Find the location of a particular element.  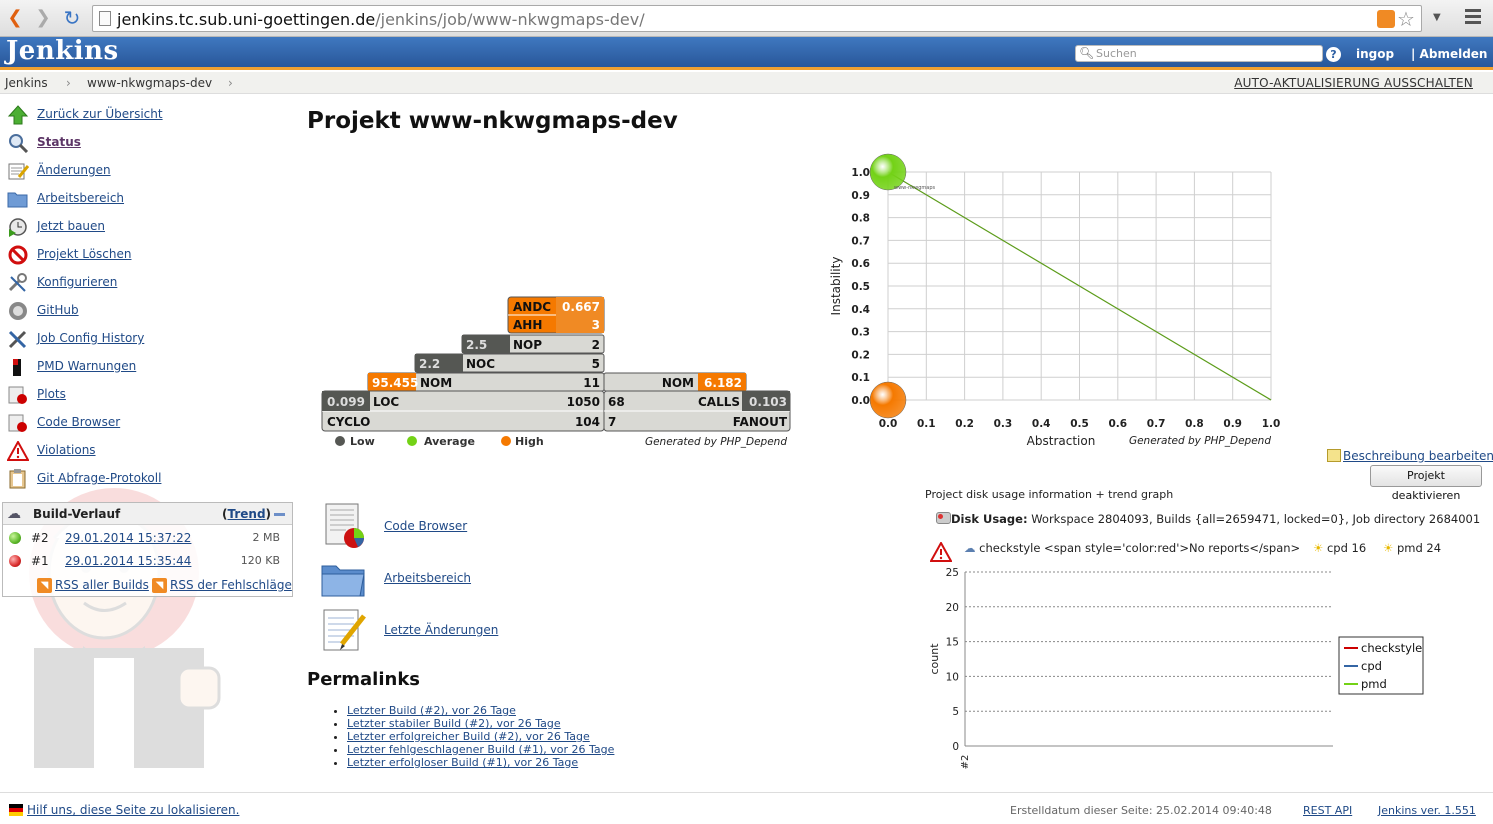

up-arrow-icon is located at coordinates (18, 115).